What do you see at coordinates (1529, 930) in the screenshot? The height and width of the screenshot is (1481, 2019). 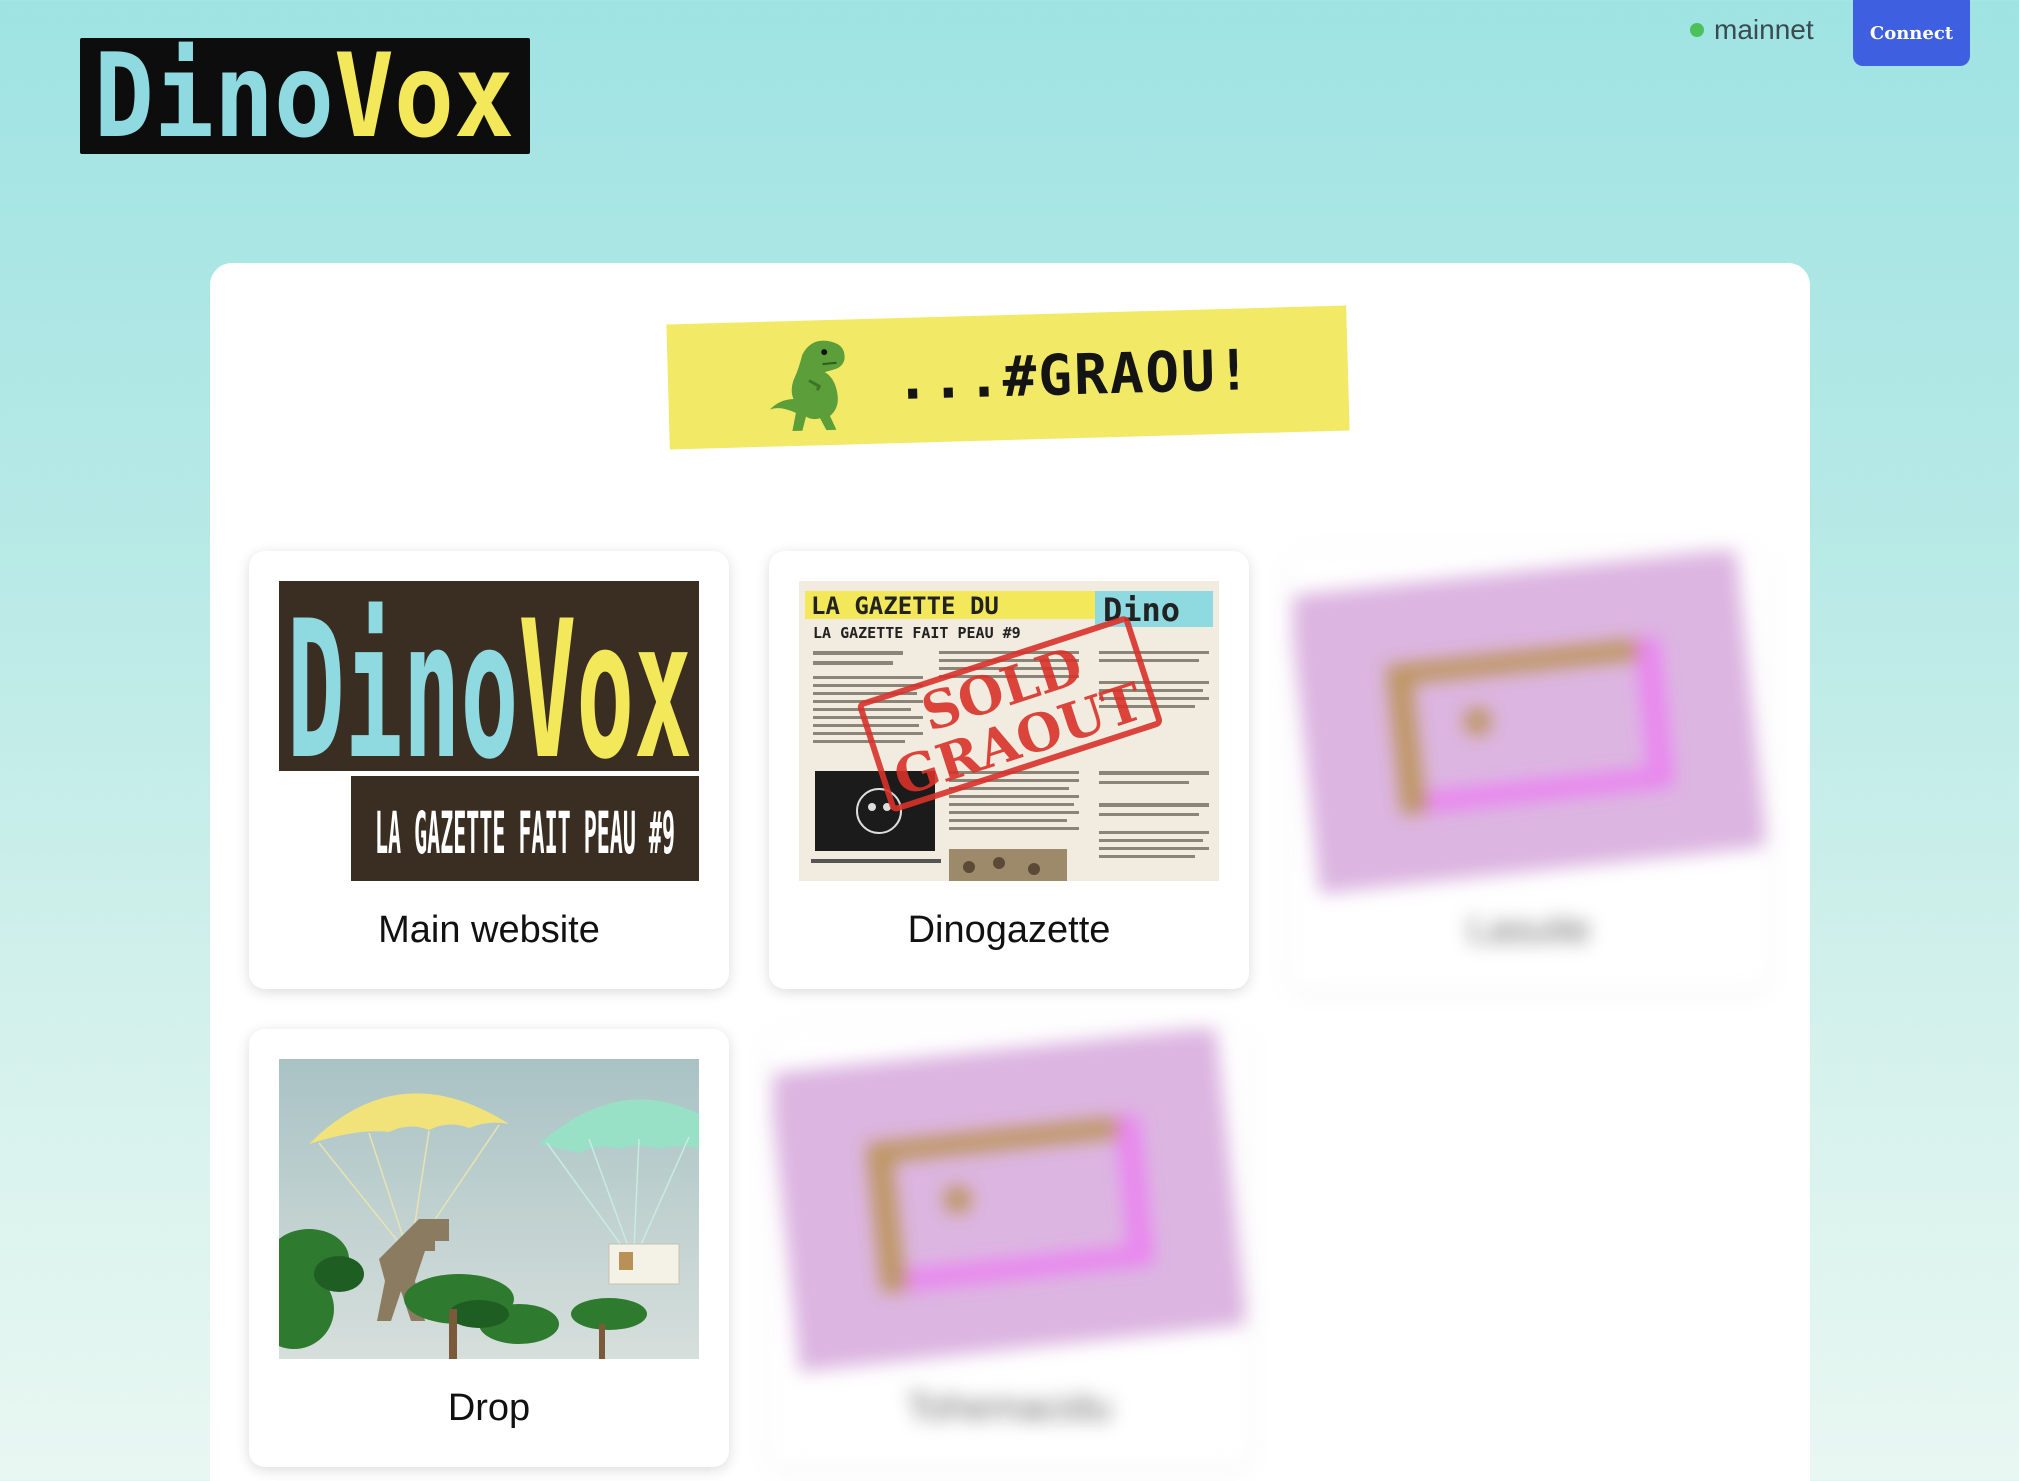 I see `card-label: Lasuite` at bounding box center [1529, 930].